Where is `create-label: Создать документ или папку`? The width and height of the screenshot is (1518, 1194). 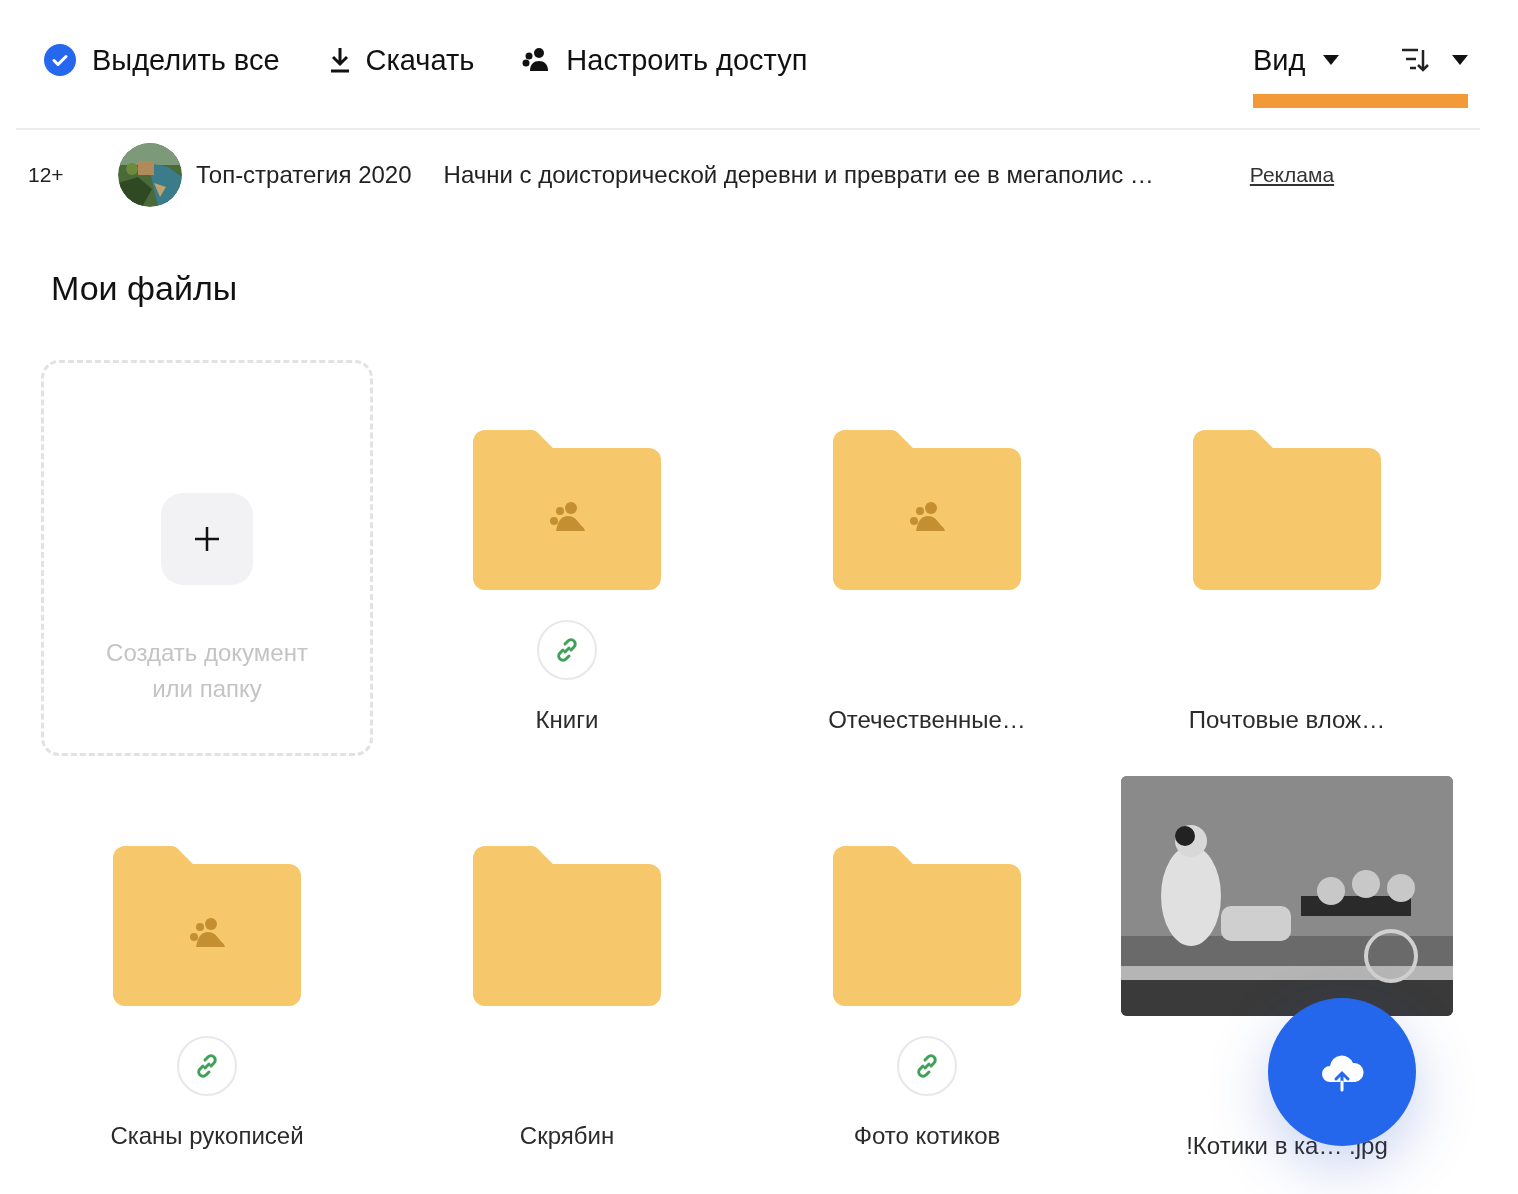
create-label: Создать документ или папку is located at coordinates (207, 671).